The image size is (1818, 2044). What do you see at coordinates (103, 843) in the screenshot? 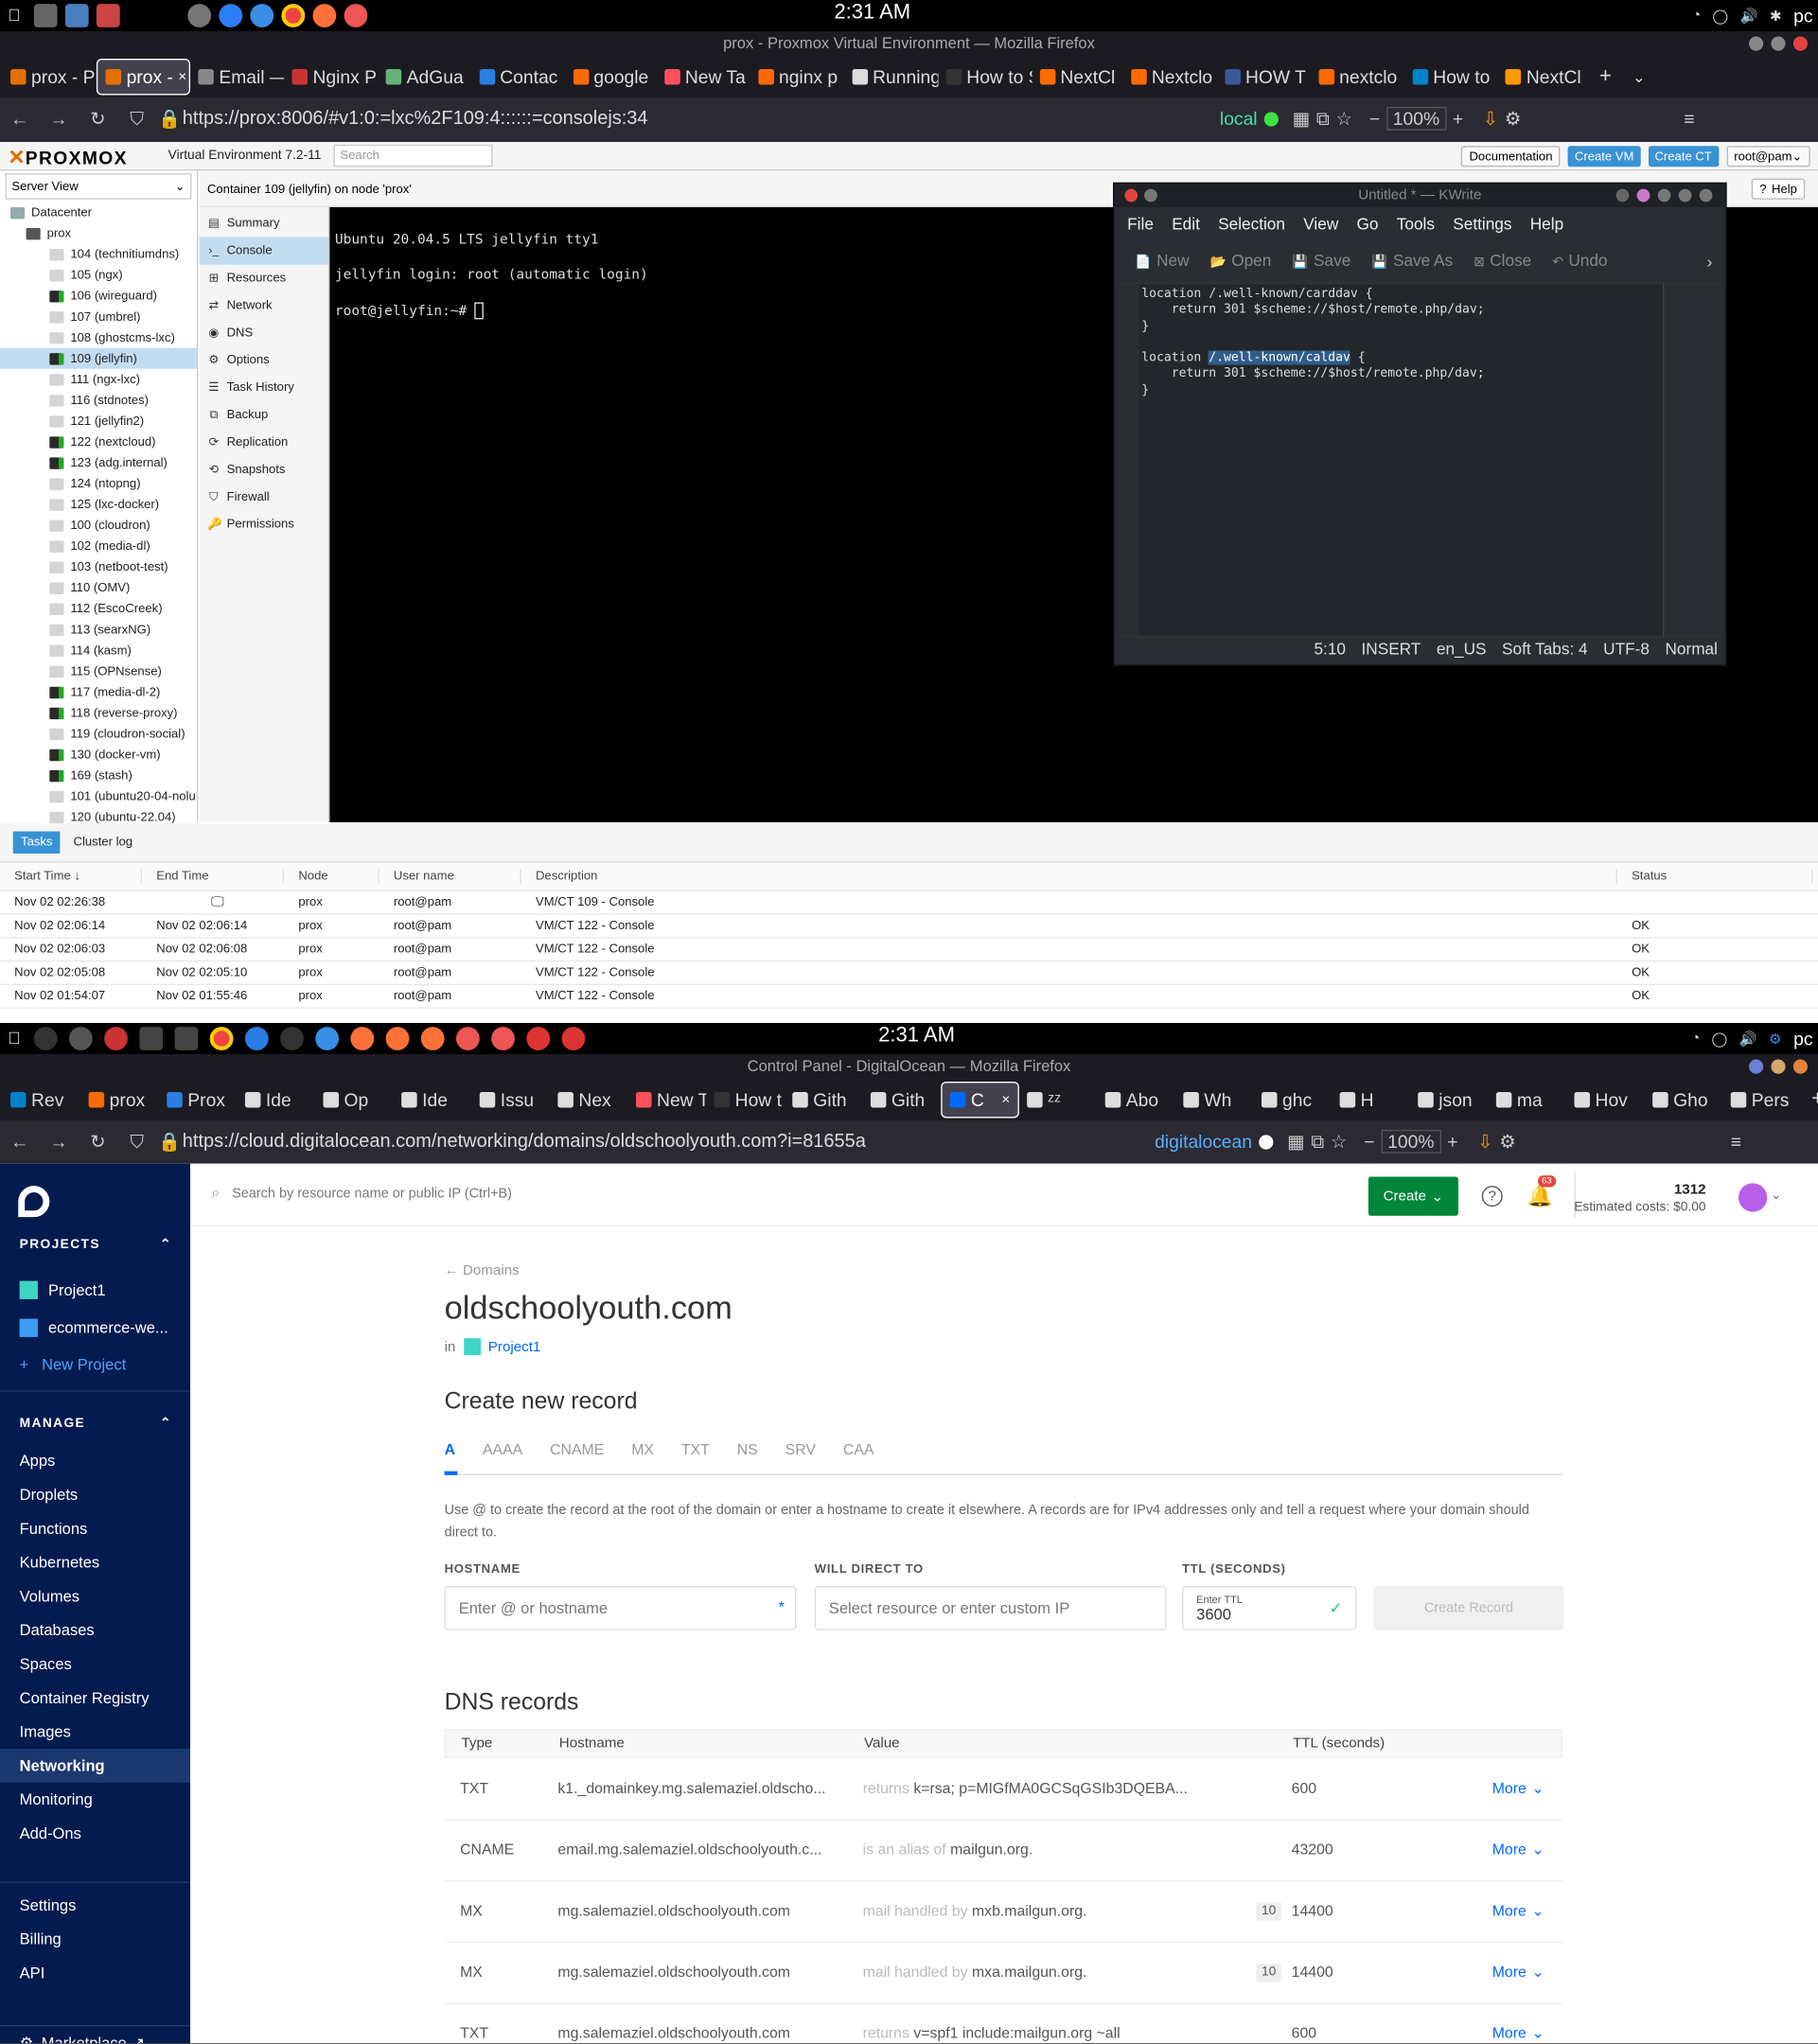
I see `tab-cluster-log: Cluster log` at bounding box center [103, 843].